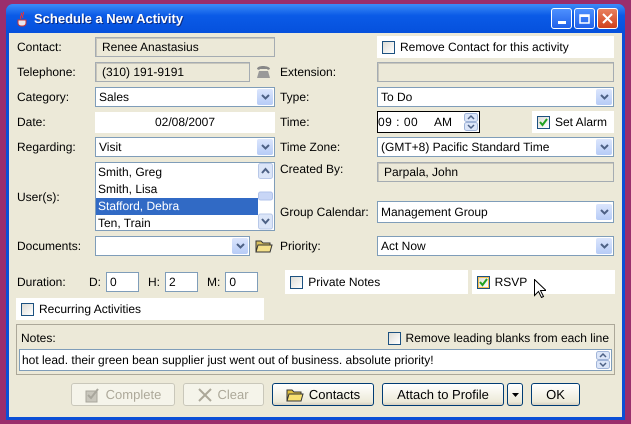 Image resolution: width=631 pixels, height=424 pixels. Describe the element at coordinates (140, 309) in the screenshot. I see `recurring-activities-checkbox: Recurring Activities` at that location.